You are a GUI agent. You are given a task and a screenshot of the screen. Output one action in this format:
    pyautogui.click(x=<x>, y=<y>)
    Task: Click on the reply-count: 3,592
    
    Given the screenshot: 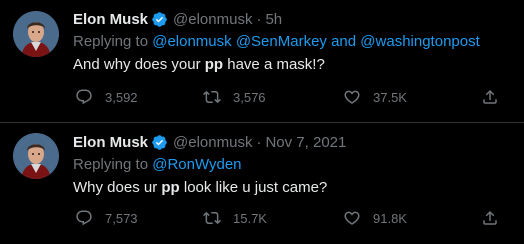 What is the action you would take?
    pyautogui.click(x=121, y=97)
    